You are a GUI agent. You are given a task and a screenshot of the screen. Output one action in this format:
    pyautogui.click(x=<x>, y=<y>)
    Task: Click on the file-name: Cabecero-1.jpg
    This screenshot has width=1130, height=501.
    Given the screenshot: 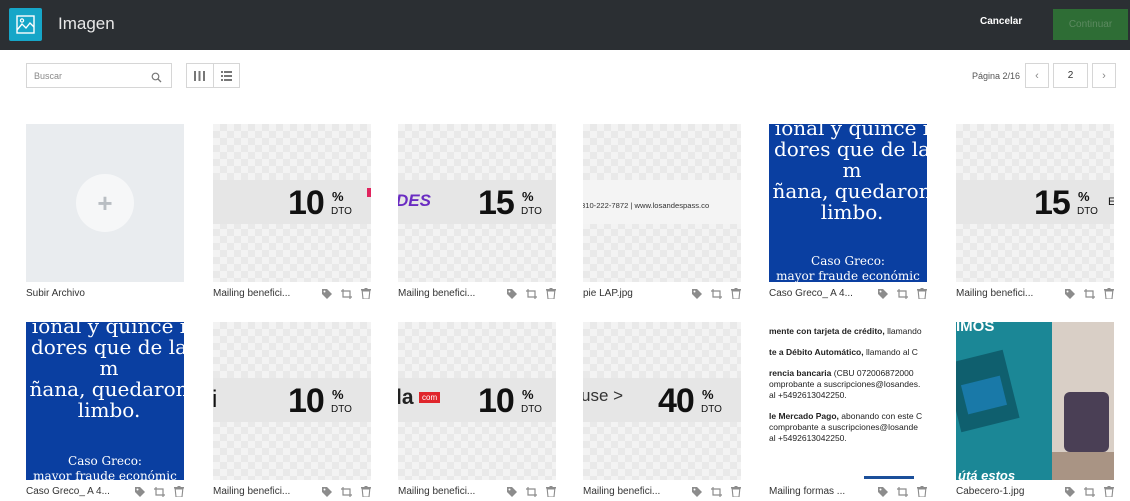 What is the action you would take?
    pyautogui.click(x=990, y=491)
    